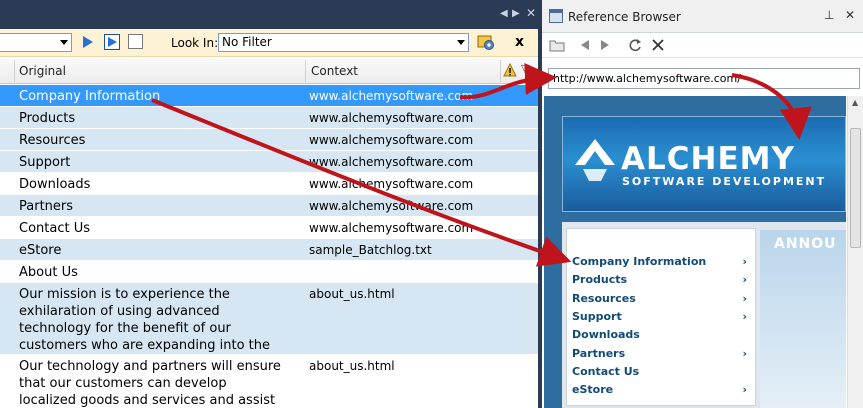  I want to click on site-nav-item: Products ›, so click(664, 279).